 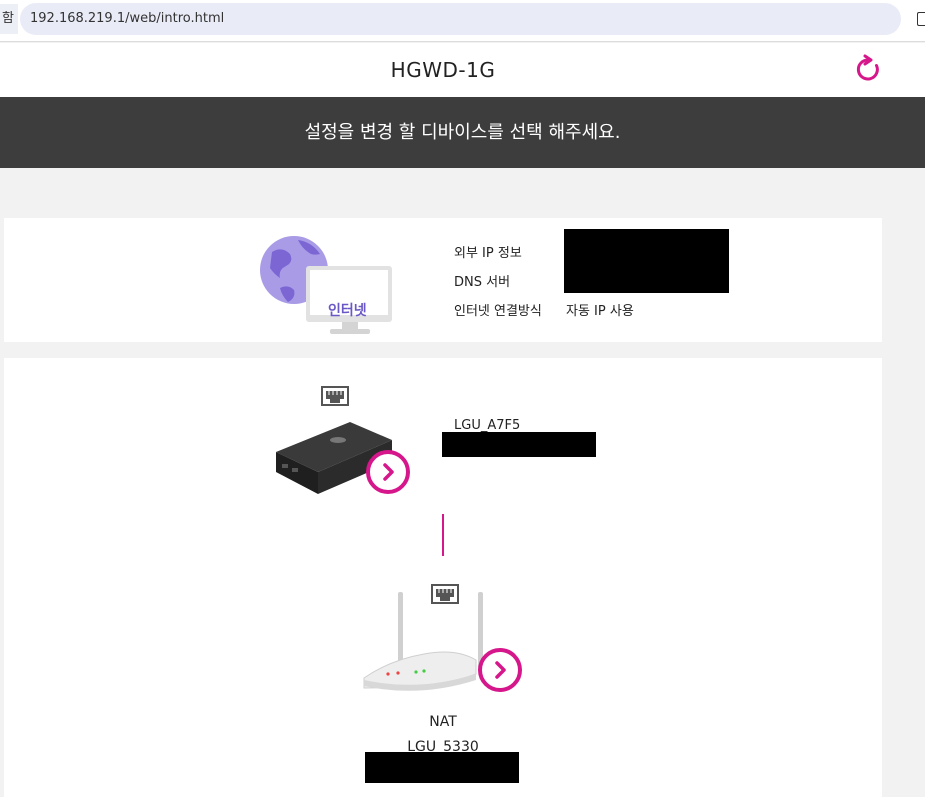 What do you see at coordinates (600, 311) in the screenshot?
I see `connection-type-value: 자동 IP 사용` at bounding box center [600, 311].